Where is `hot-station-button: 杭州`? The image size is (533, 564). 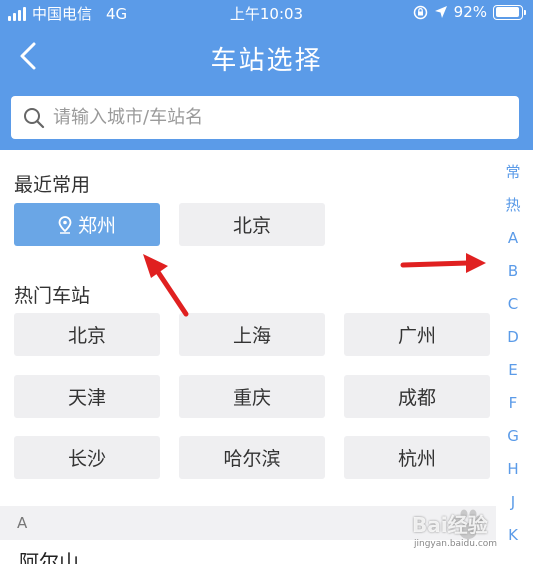
hot-station-button: 杭州 is located at coordinates (417, 457).